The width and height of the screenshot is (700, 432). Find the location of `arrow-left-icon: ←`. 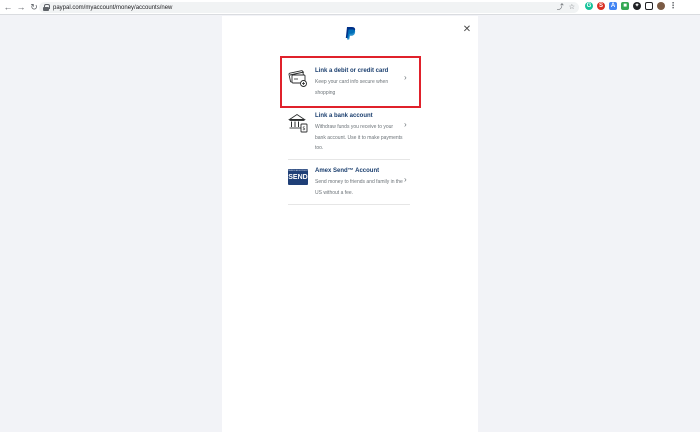

arrow-left-icon: ← is located at coordinates (8, 7).